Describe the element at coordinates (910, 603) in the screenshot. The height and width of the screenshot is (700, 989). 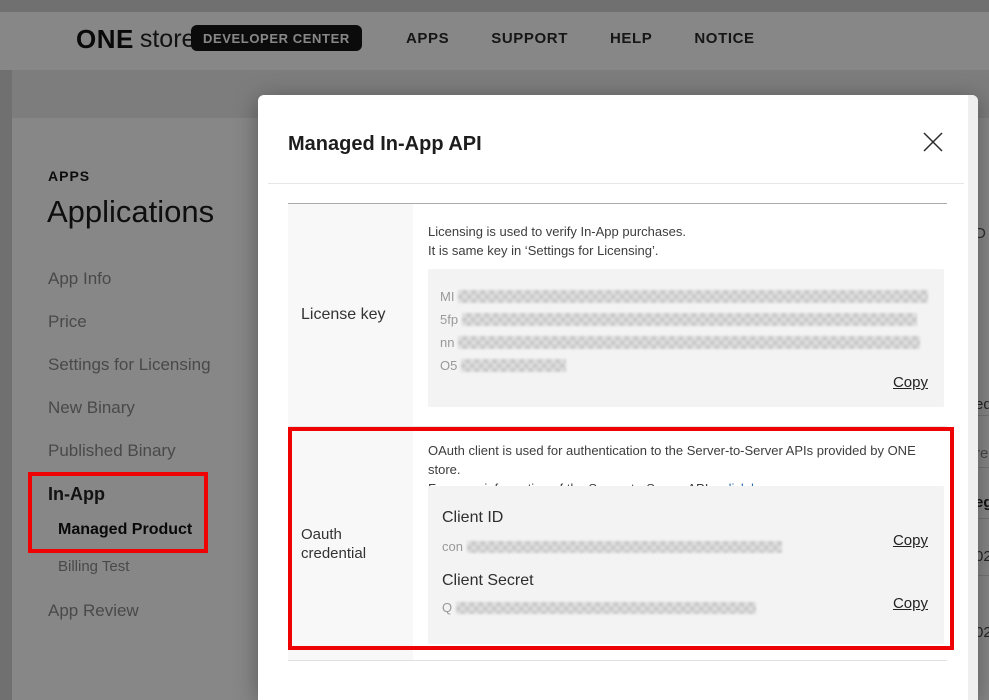
I see `copy-client-secret-button: Copy` at that location.